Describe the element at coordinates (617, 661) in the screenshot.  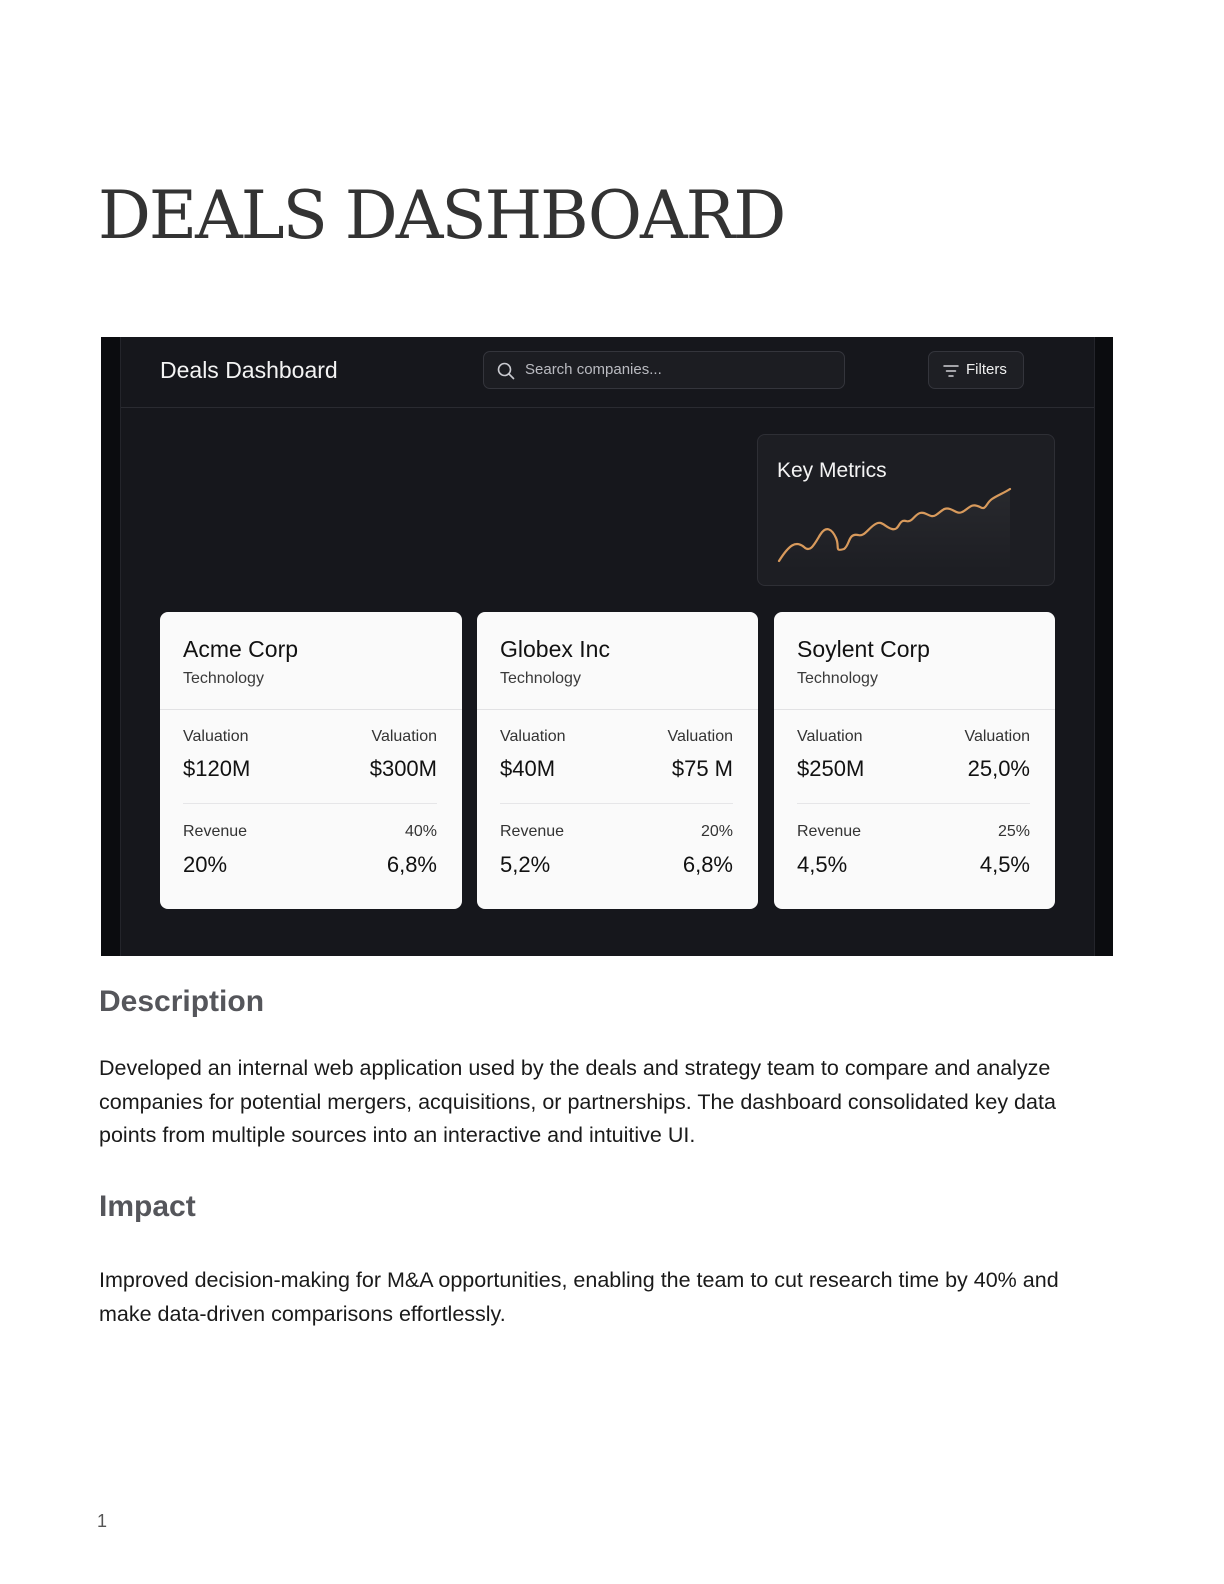
I see `card-header: Globex Inc Technology` at that location.